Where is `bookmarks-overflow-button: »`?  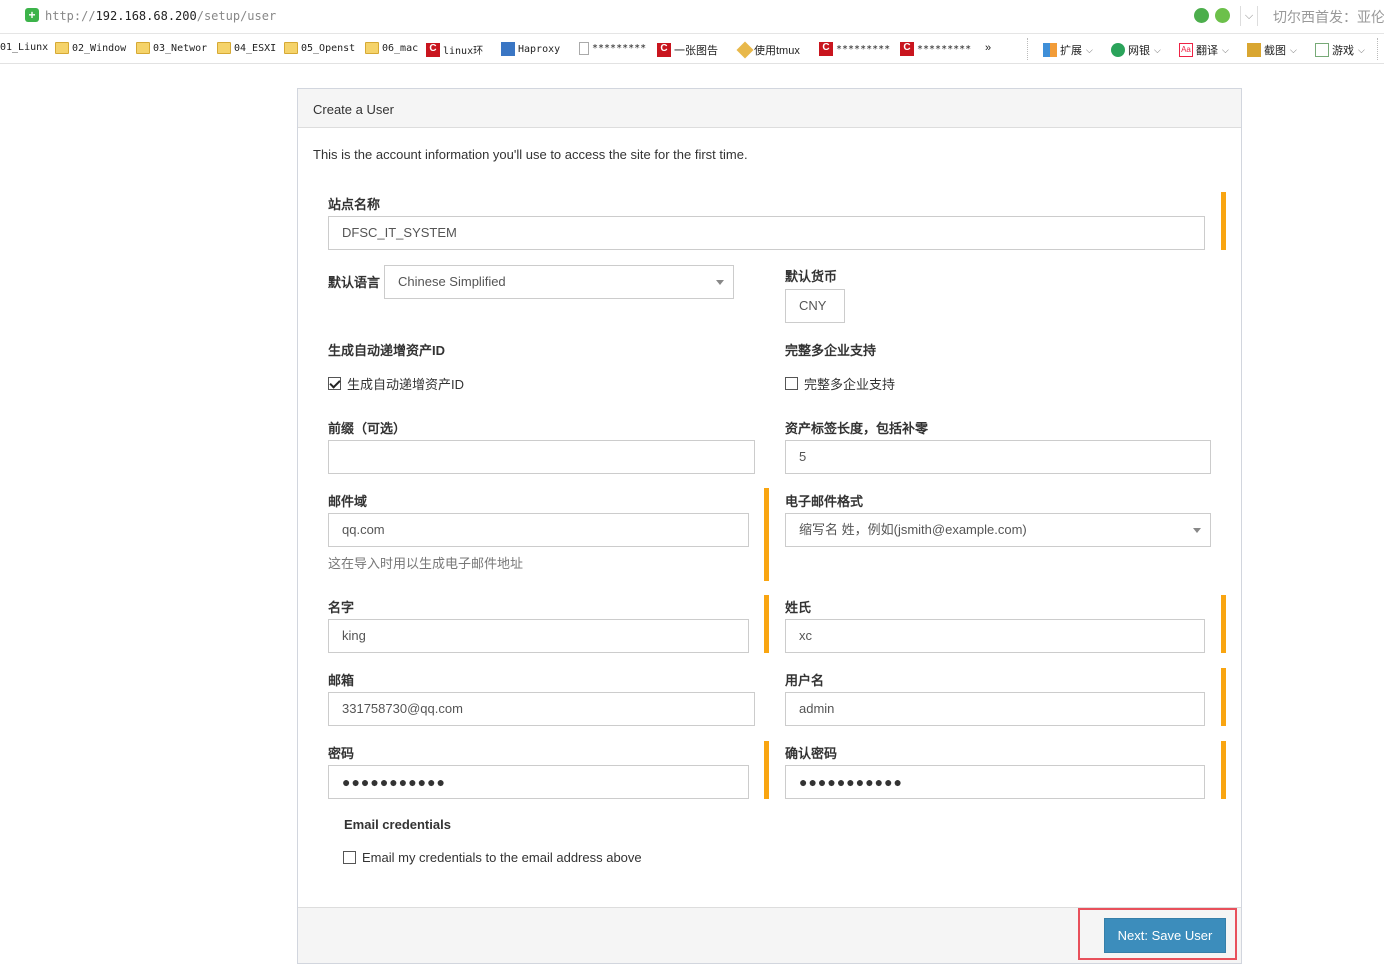
bookmarks-overflow-button: » is located at coordinates (988, 48).